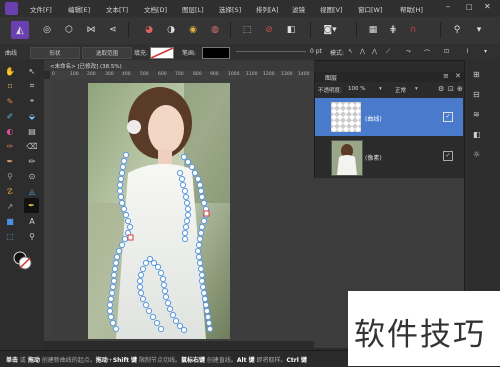 This screenshot has height=367, width=500. I want to click on marquee-selection-icon: ⬚, so click(247, 30).